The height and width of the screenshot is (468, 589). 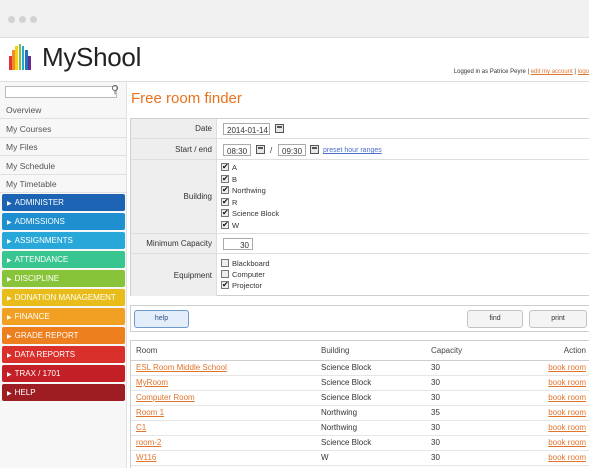 I want to click on sidebar-item-my-files: My Files, so click(x=63, y=147).